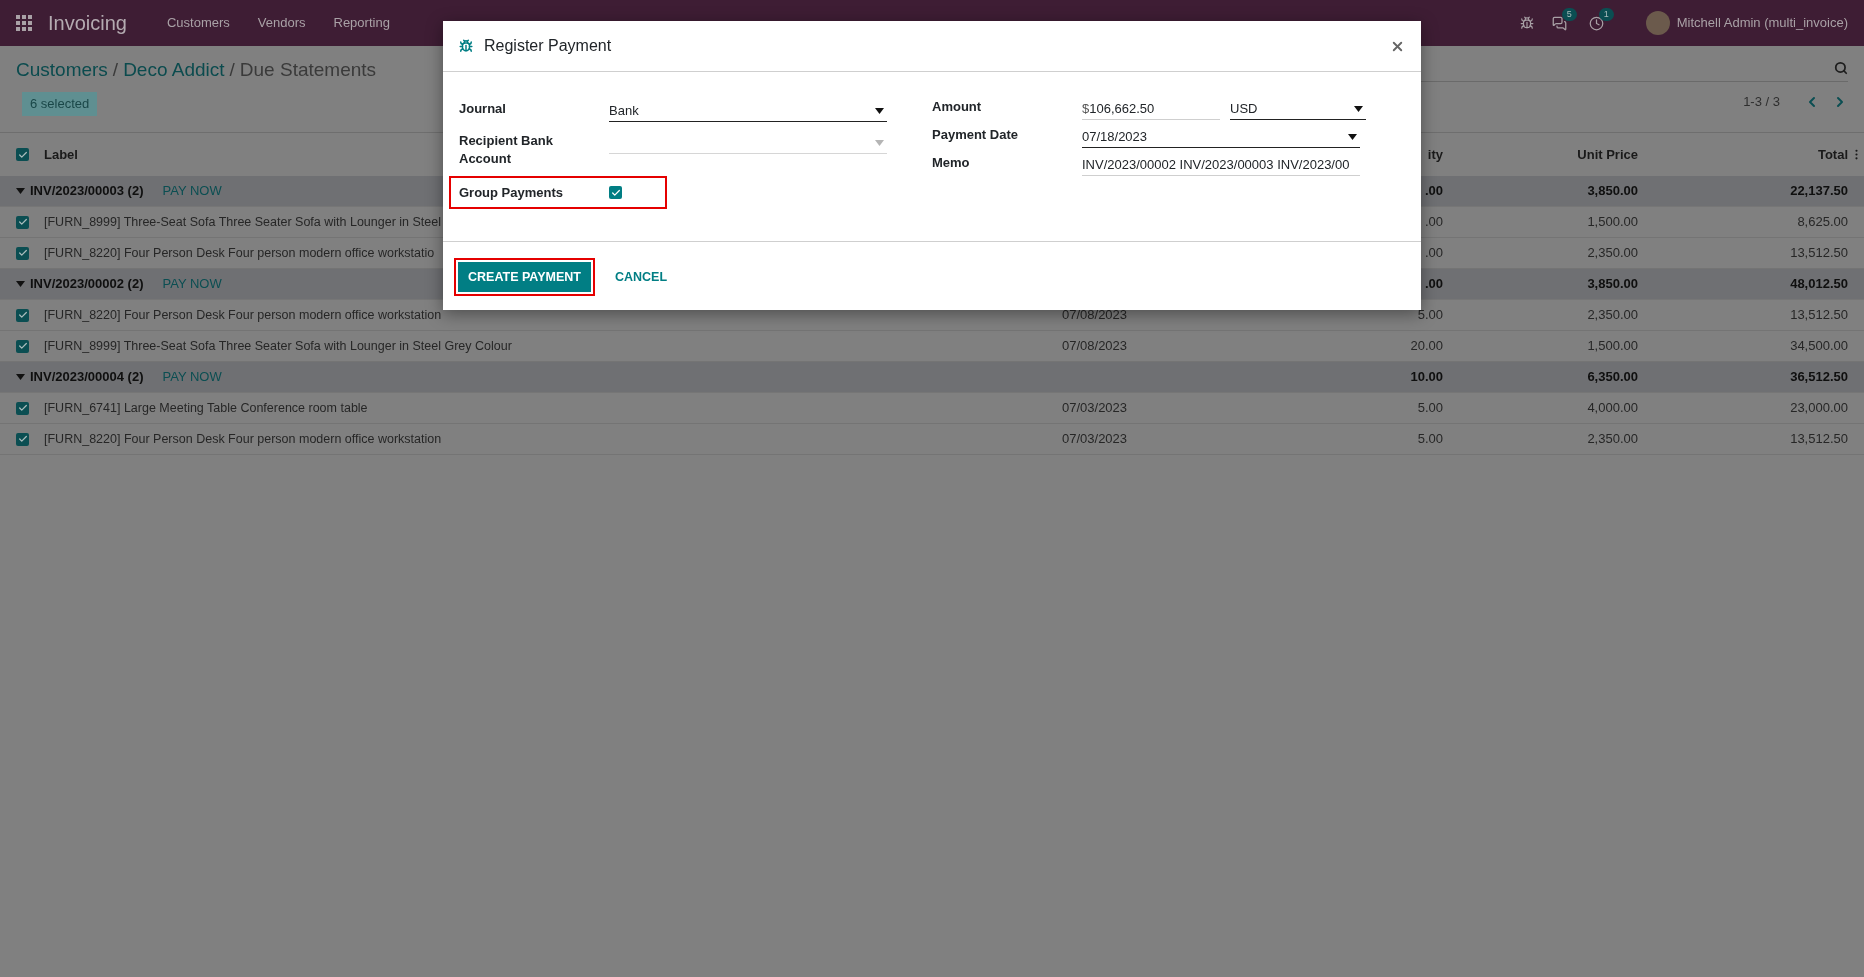  I want to click on user-name: Mitchell Admin (multi_invoice), so click(1762, 23).